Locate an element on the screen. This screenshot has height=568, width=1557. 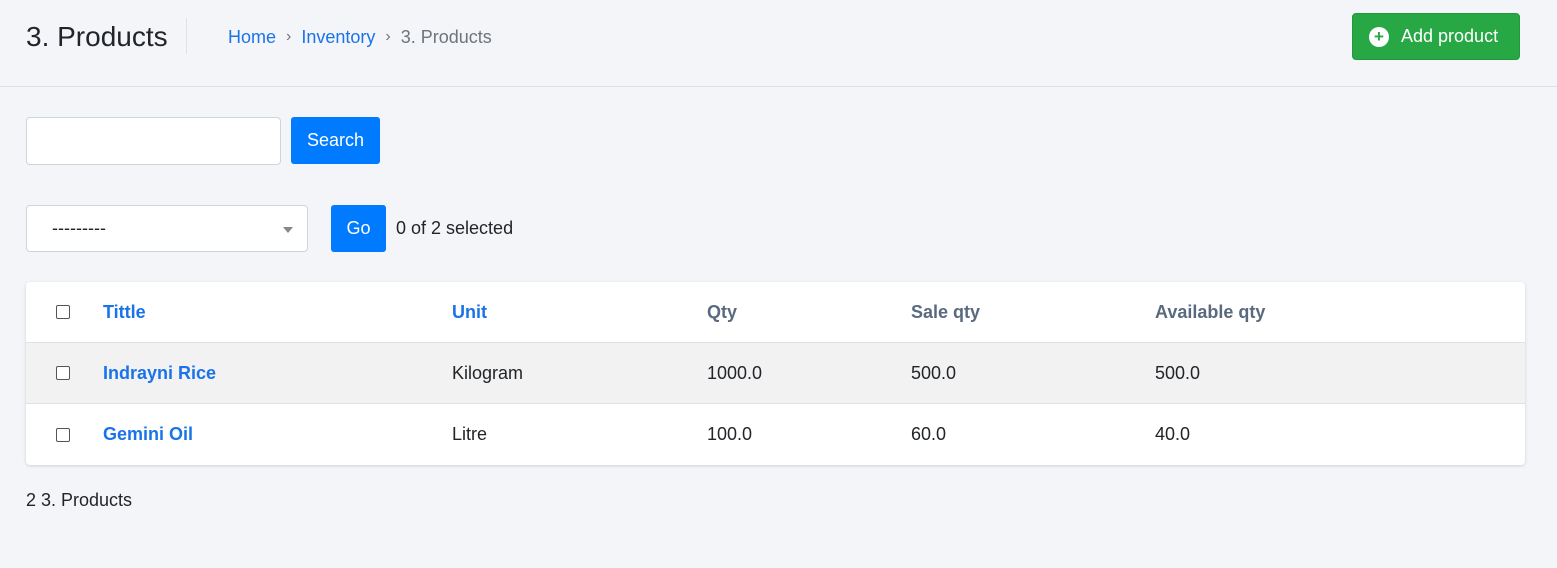
qty-cell: 1000.0 is located at coordinates (735, 372).